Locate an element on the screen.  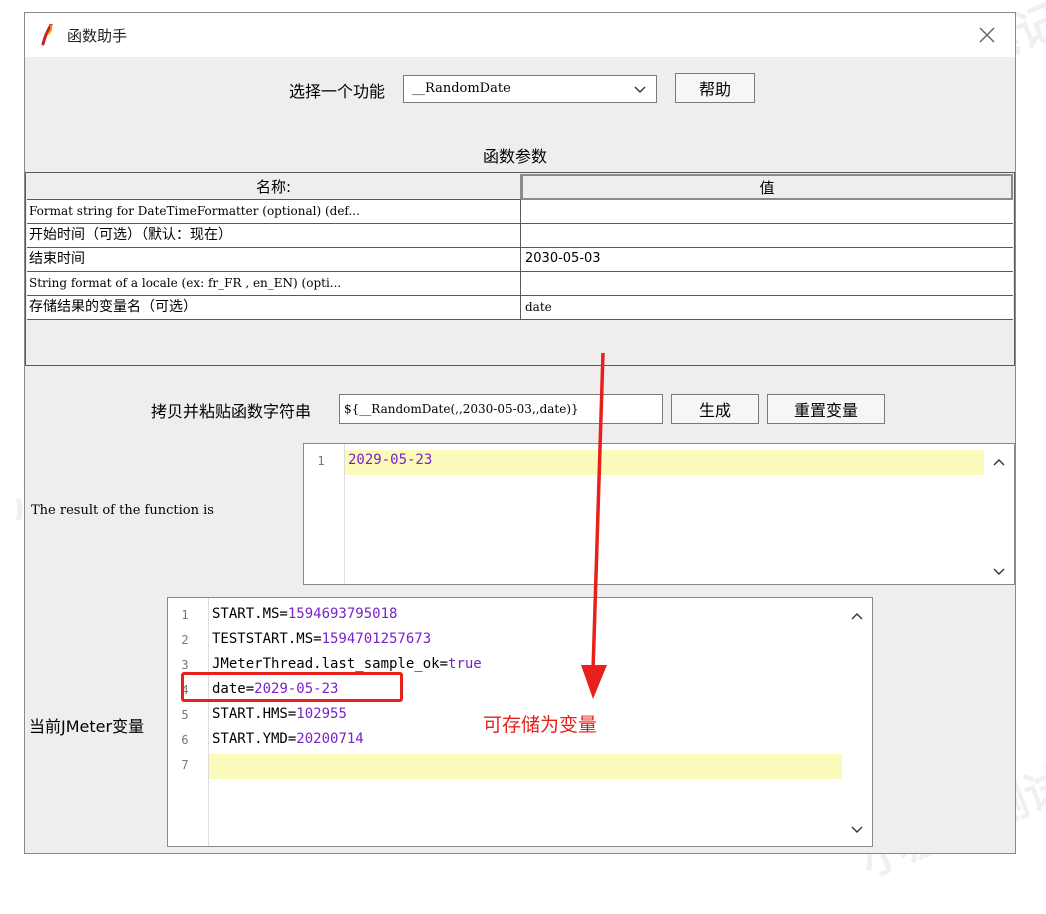
code-line: 1 START.MS=1594693795018 is located at coordinates (505, 616).